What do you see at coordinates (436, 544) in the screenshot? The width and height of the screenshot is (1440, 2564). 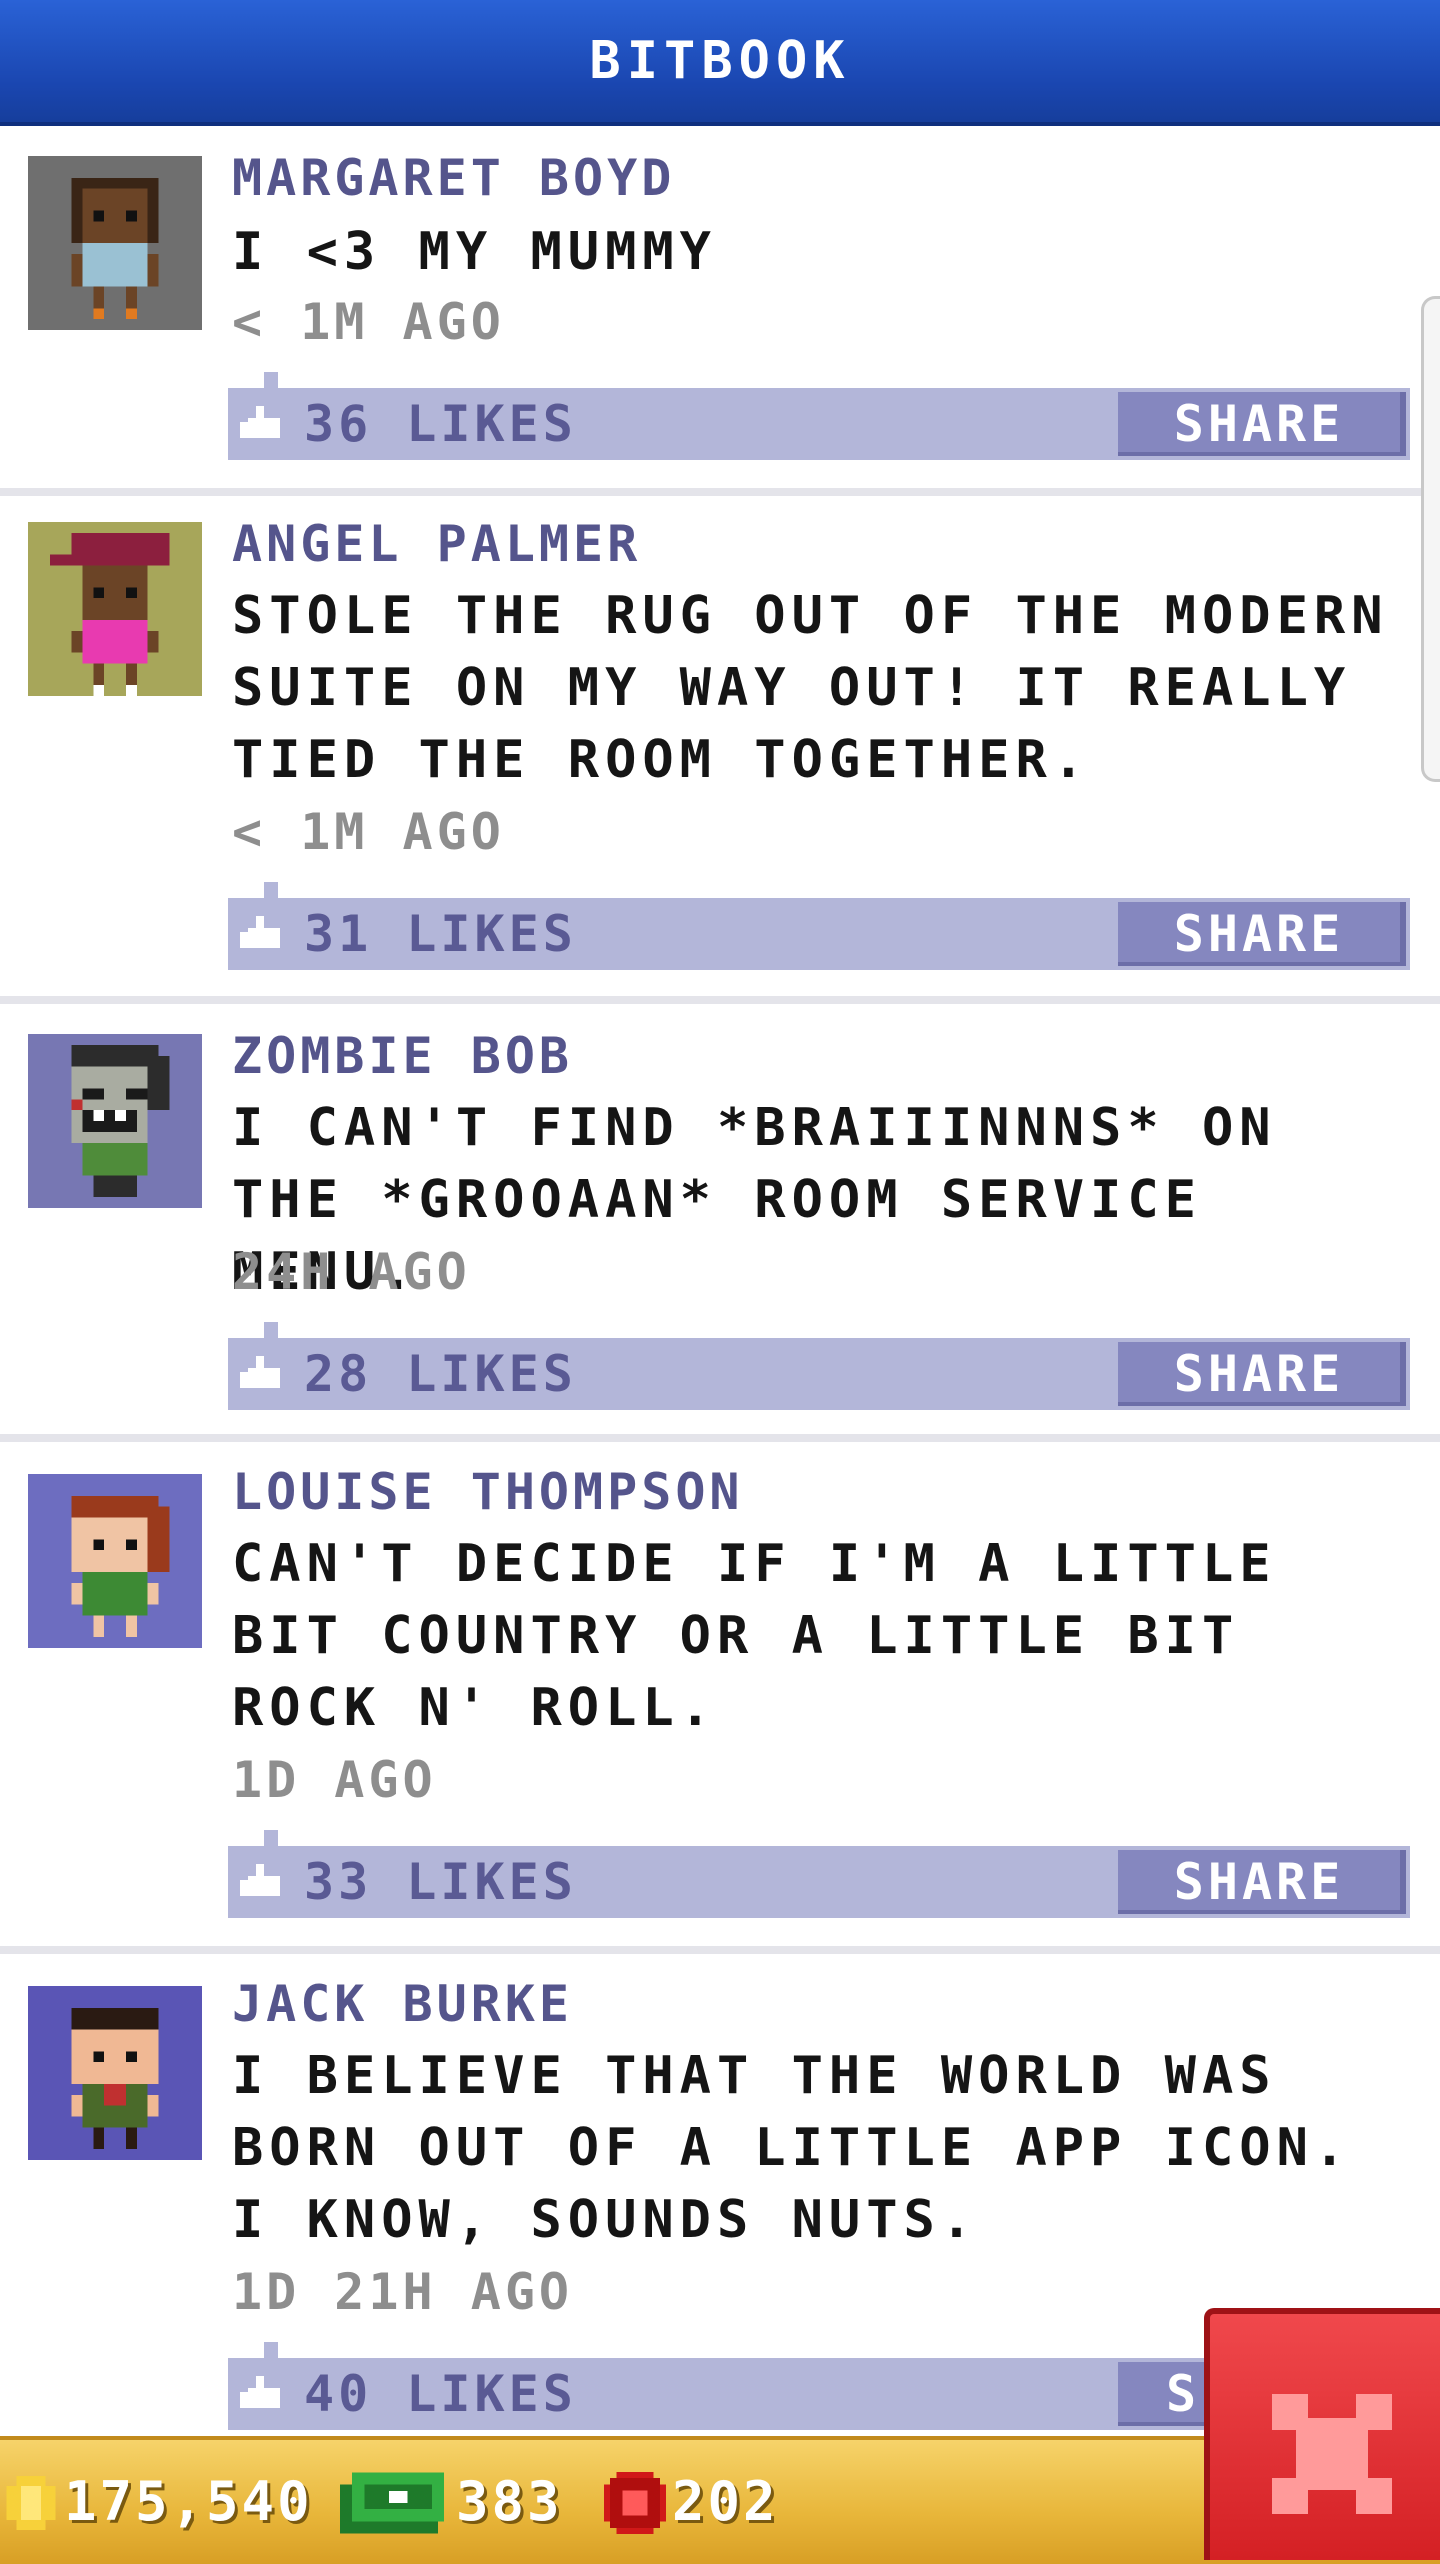 I see `post-author: ANGEL PALMER` at bounding box center [436, 544].